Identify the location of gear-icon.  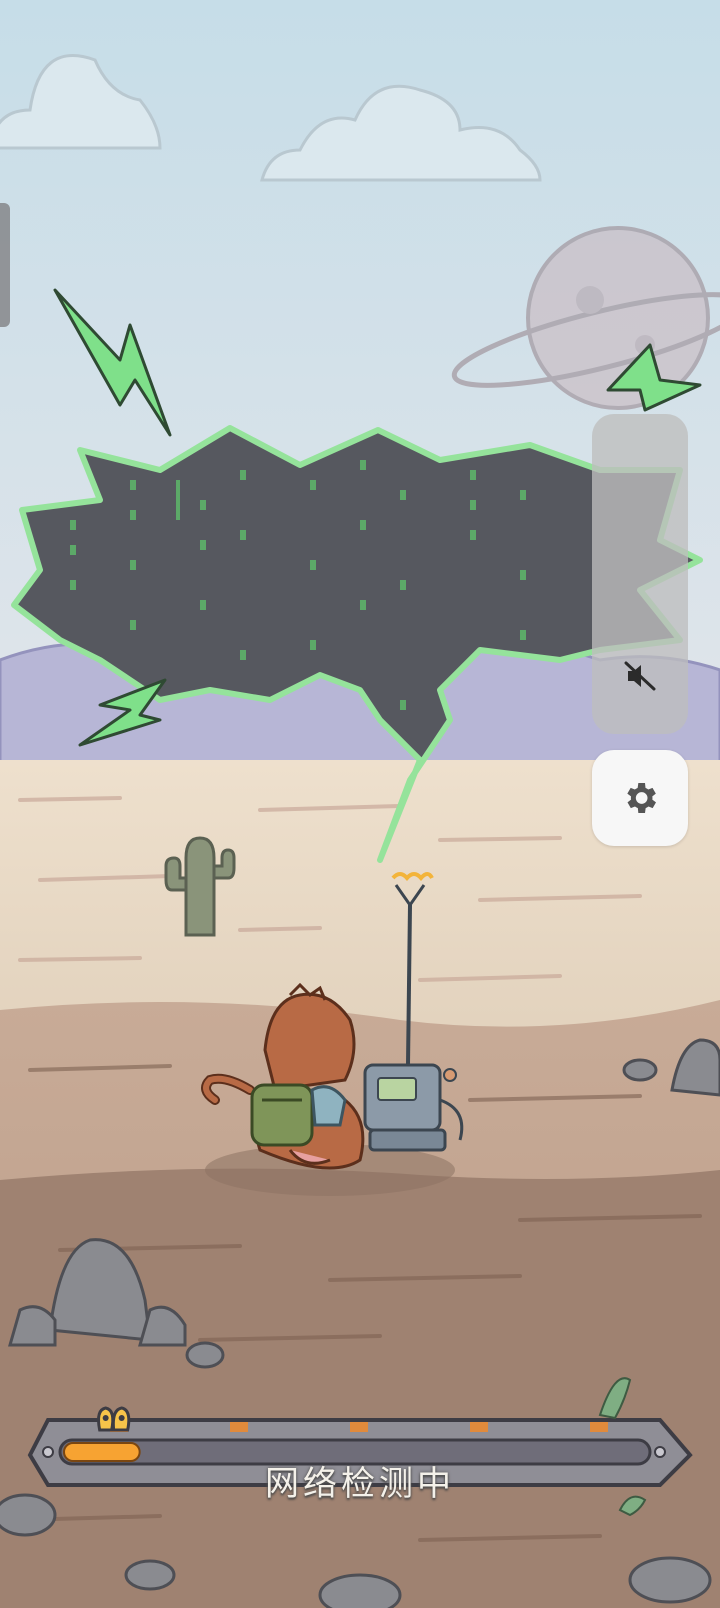
(641, 798).